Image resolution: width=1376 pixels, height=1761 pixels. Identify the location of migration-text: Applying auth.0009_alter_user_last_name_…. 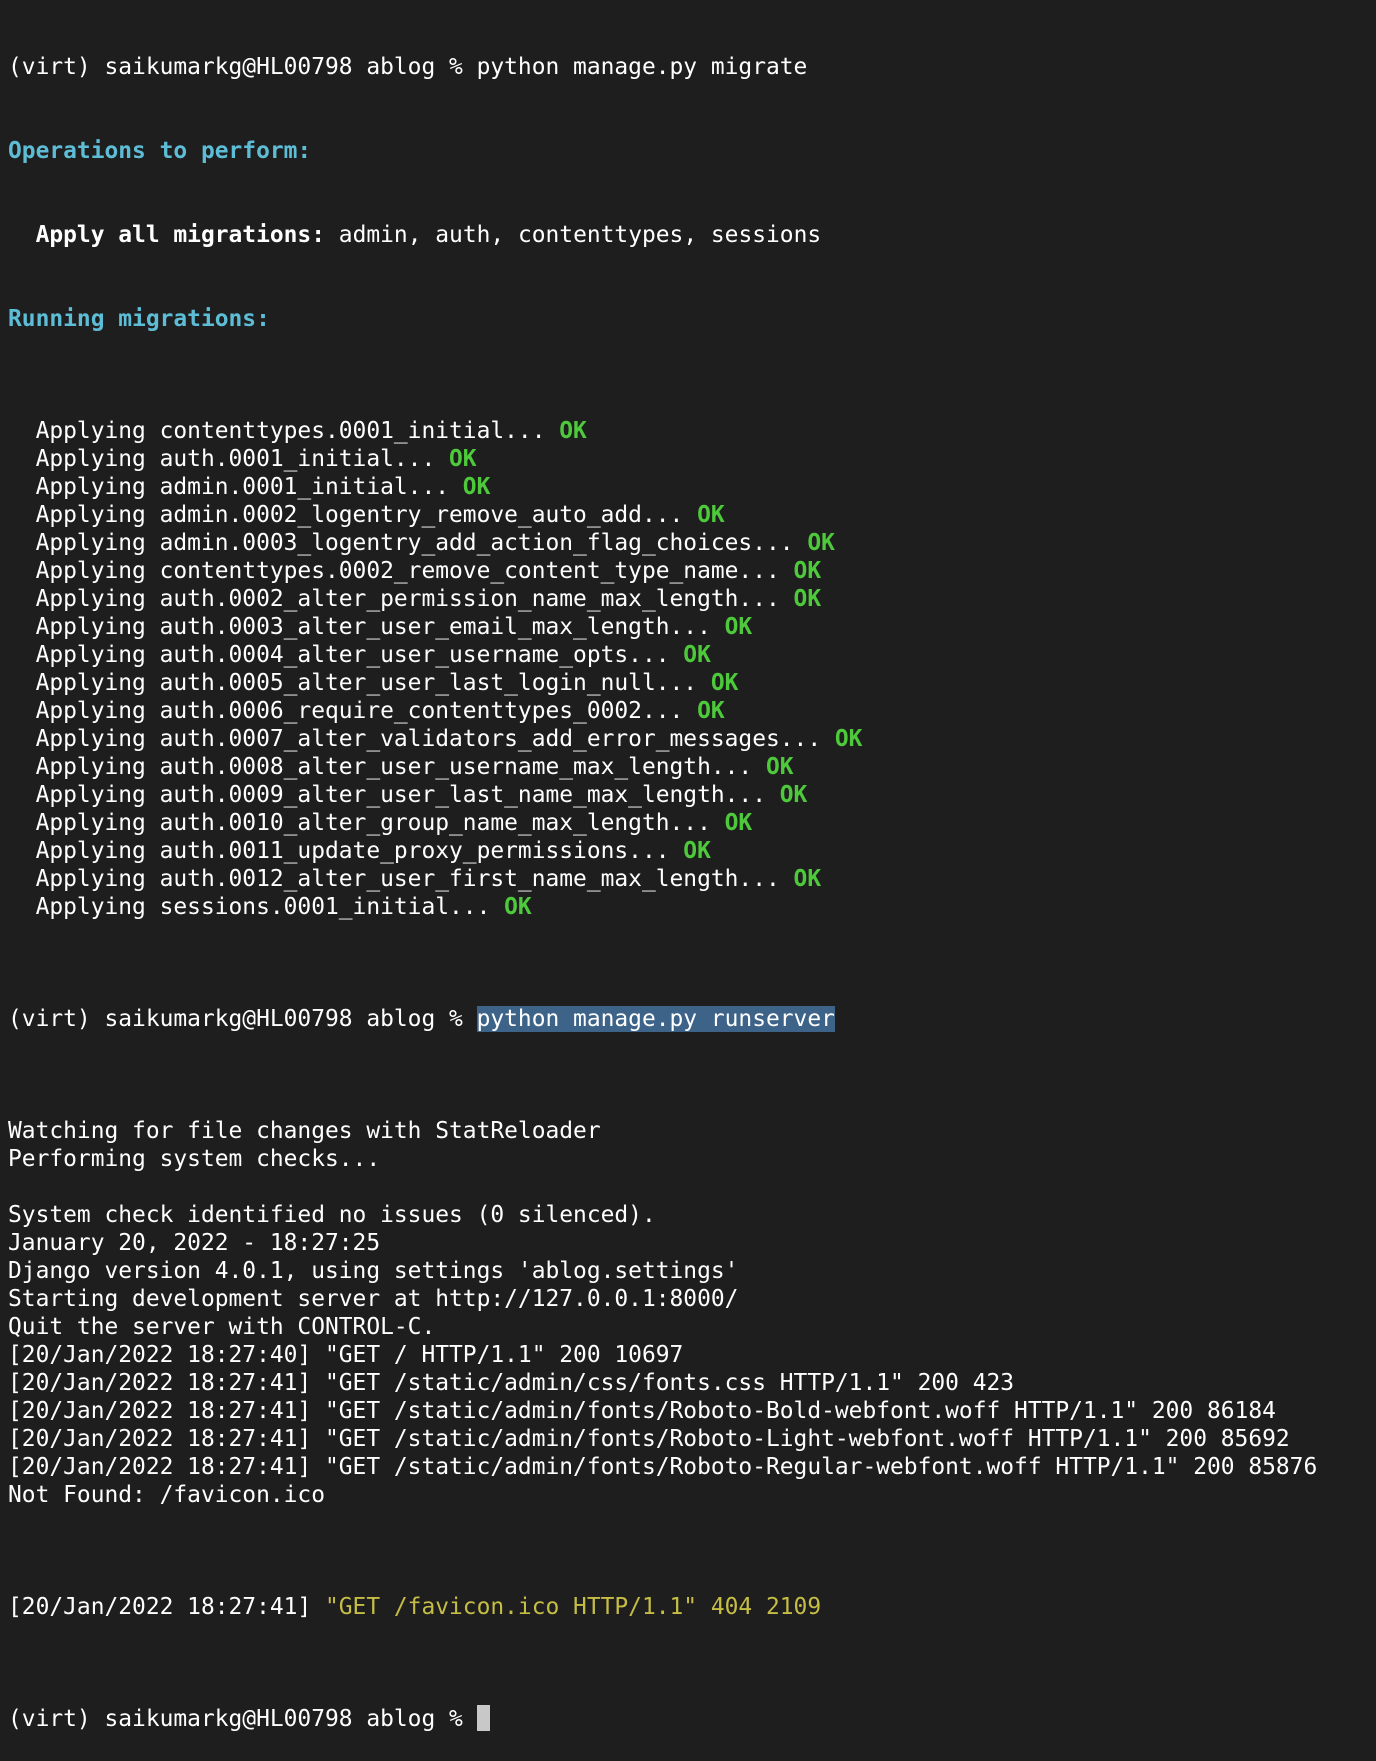
(394, 795).